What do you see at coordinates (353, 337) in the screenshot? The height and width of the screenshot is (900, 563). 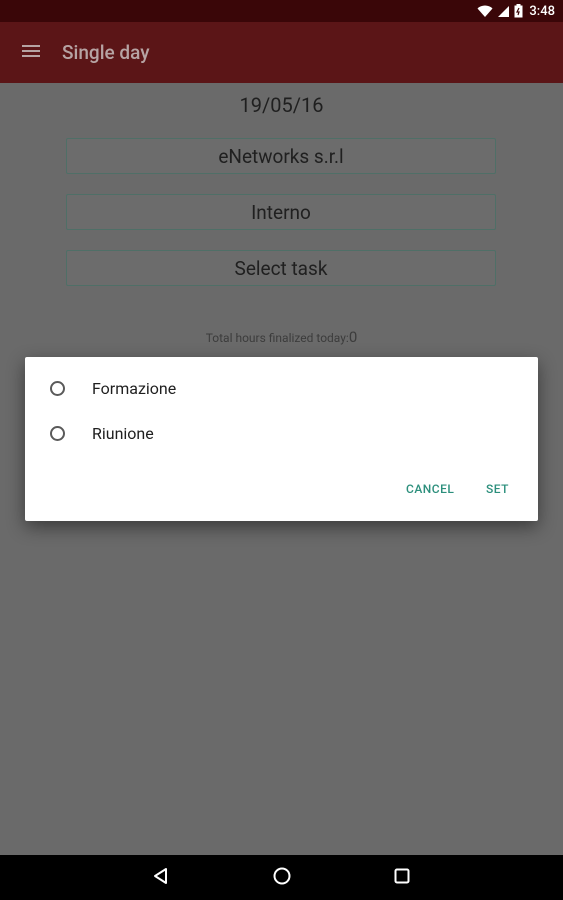 I see `total-hours-value: 0` at bounding box center [353, 337].